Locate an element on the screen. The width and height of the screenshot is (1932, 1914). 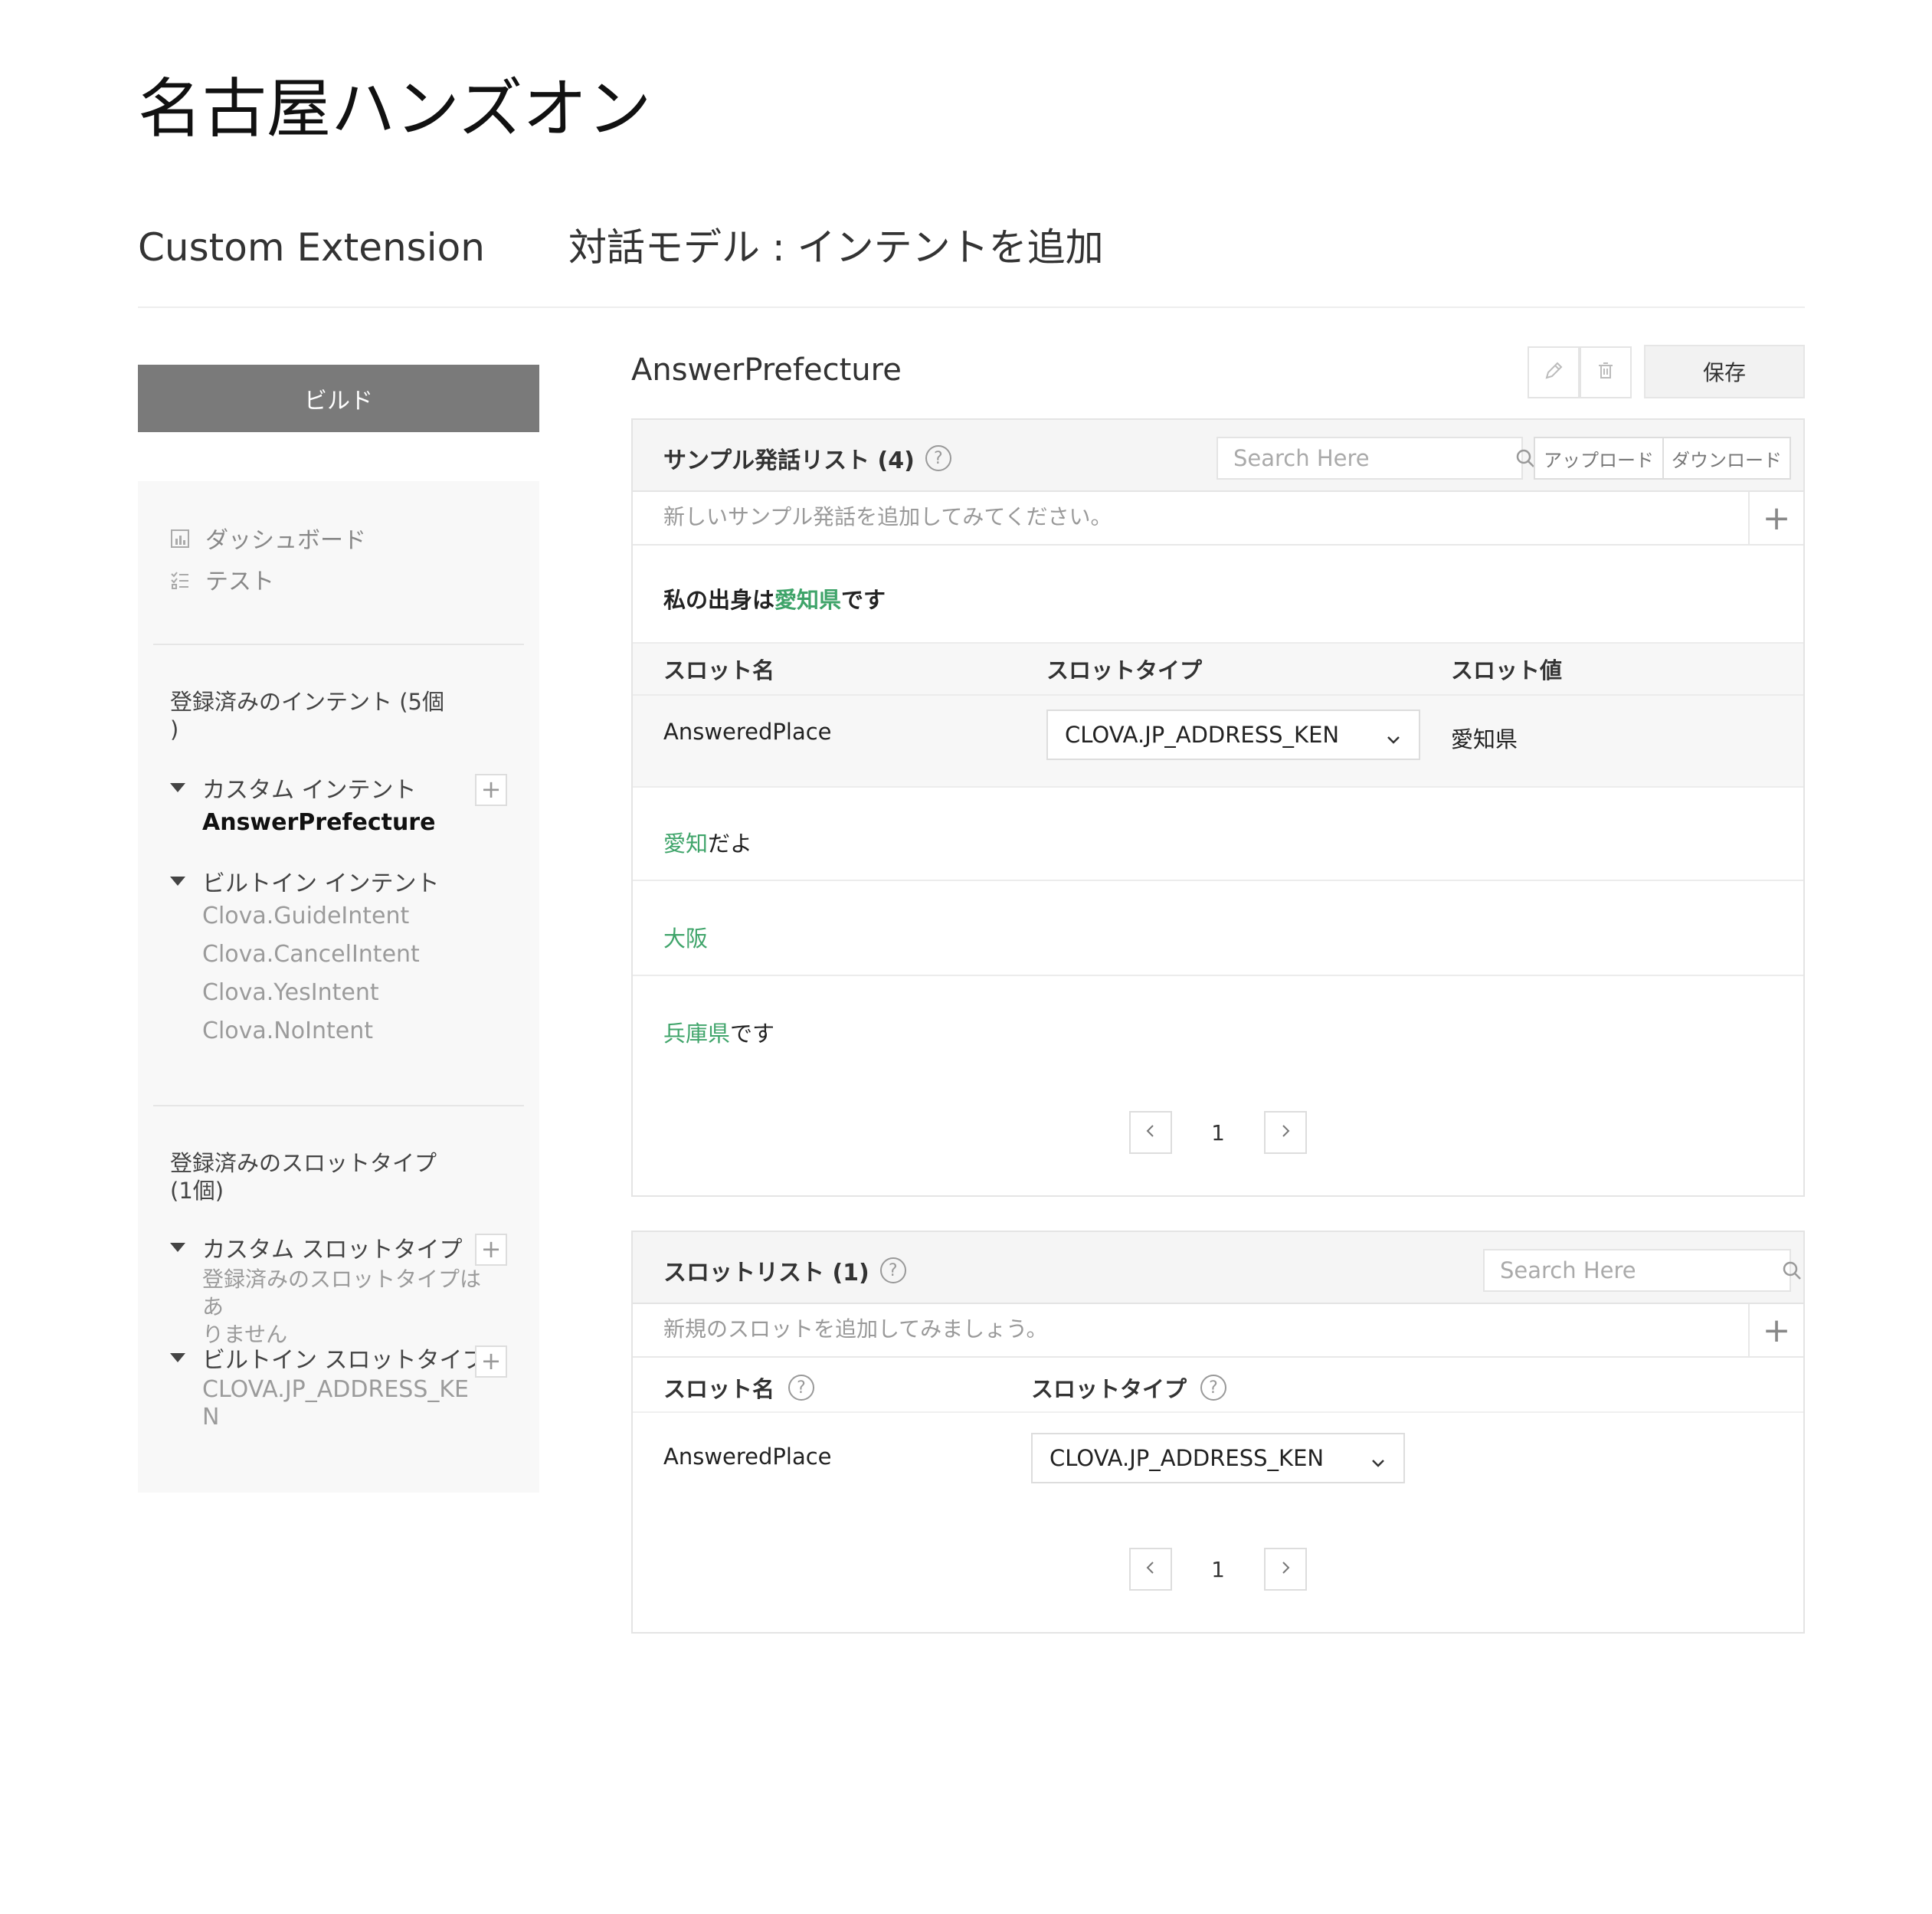
slot-highlight: 愛知県 is located at coordinates (808, 600).